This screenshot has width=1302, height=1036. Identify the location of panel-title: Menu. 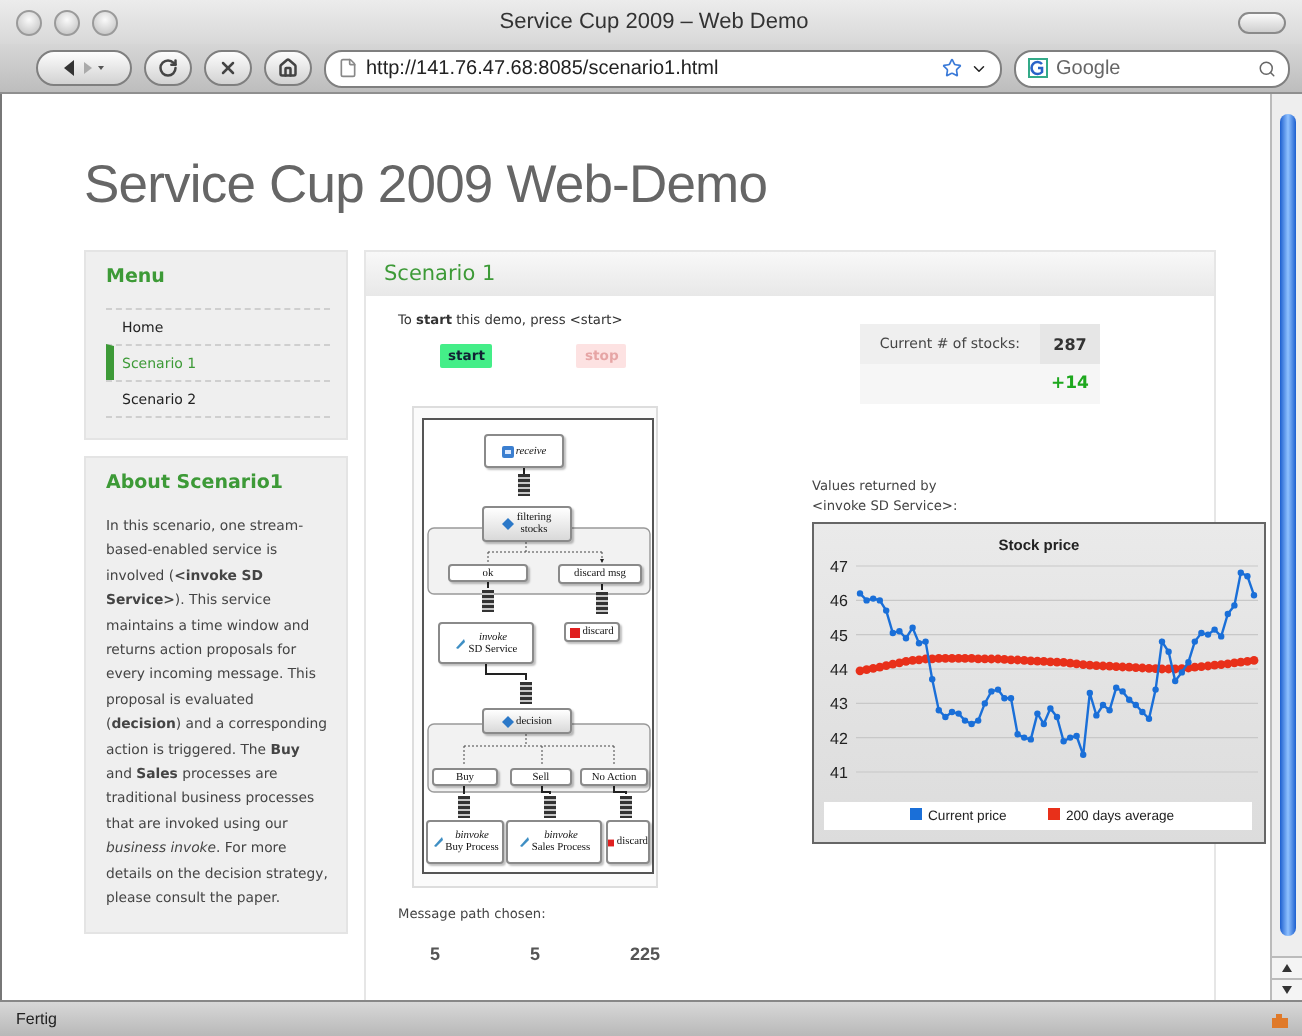
(136, 277).